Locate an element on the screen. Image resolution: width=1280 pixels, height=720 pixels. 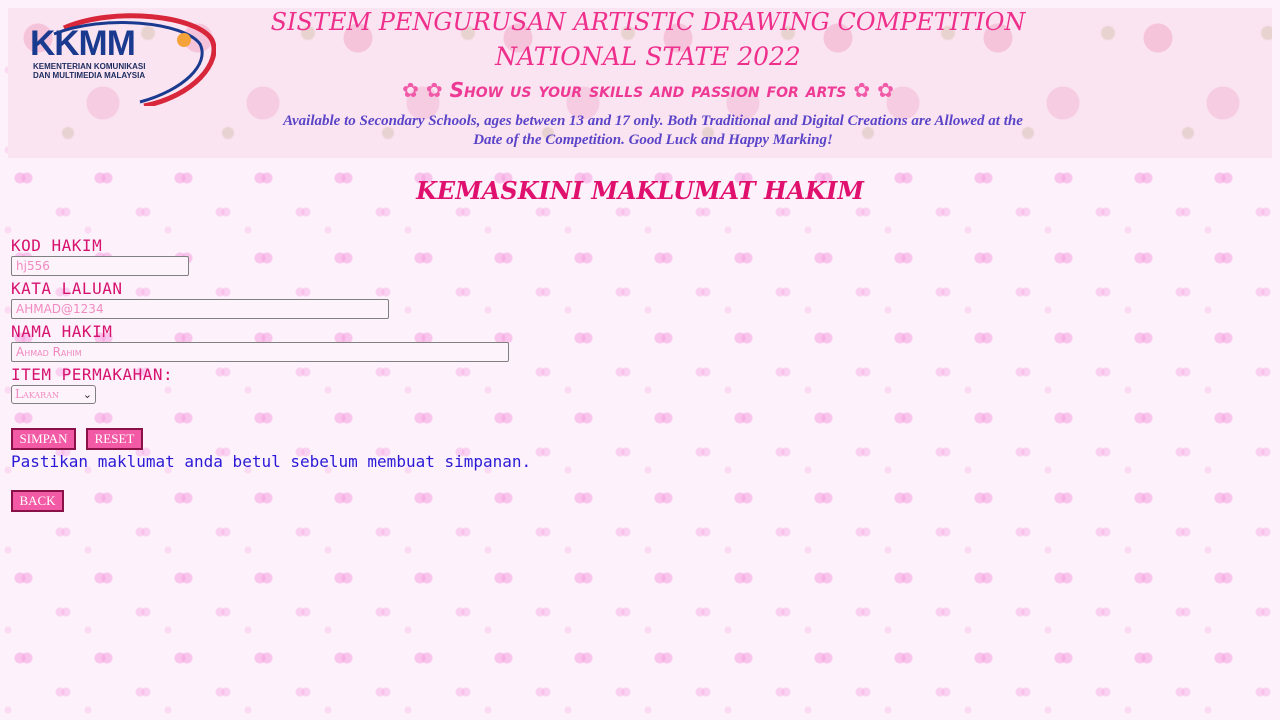
item-permakahan-label: ITEM PERMAKAHAN: is located at coordinates (92, 374).